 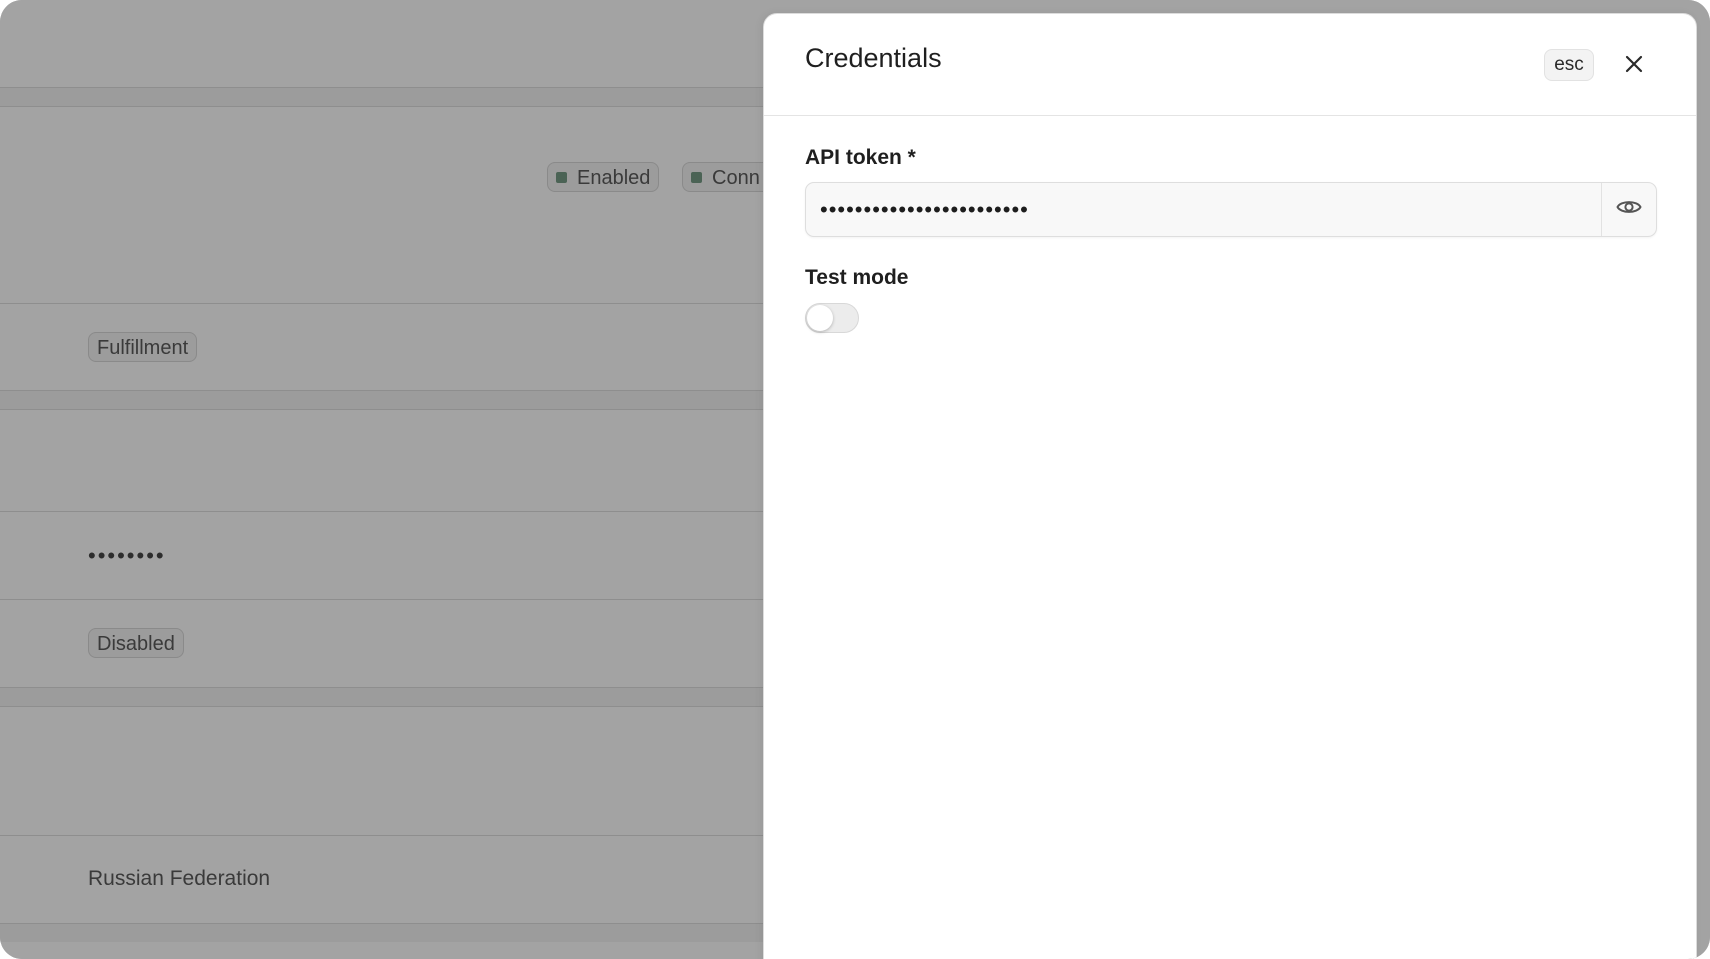 I want to click on drawer-header: Credentials esc, so click(x=1230, y=65).